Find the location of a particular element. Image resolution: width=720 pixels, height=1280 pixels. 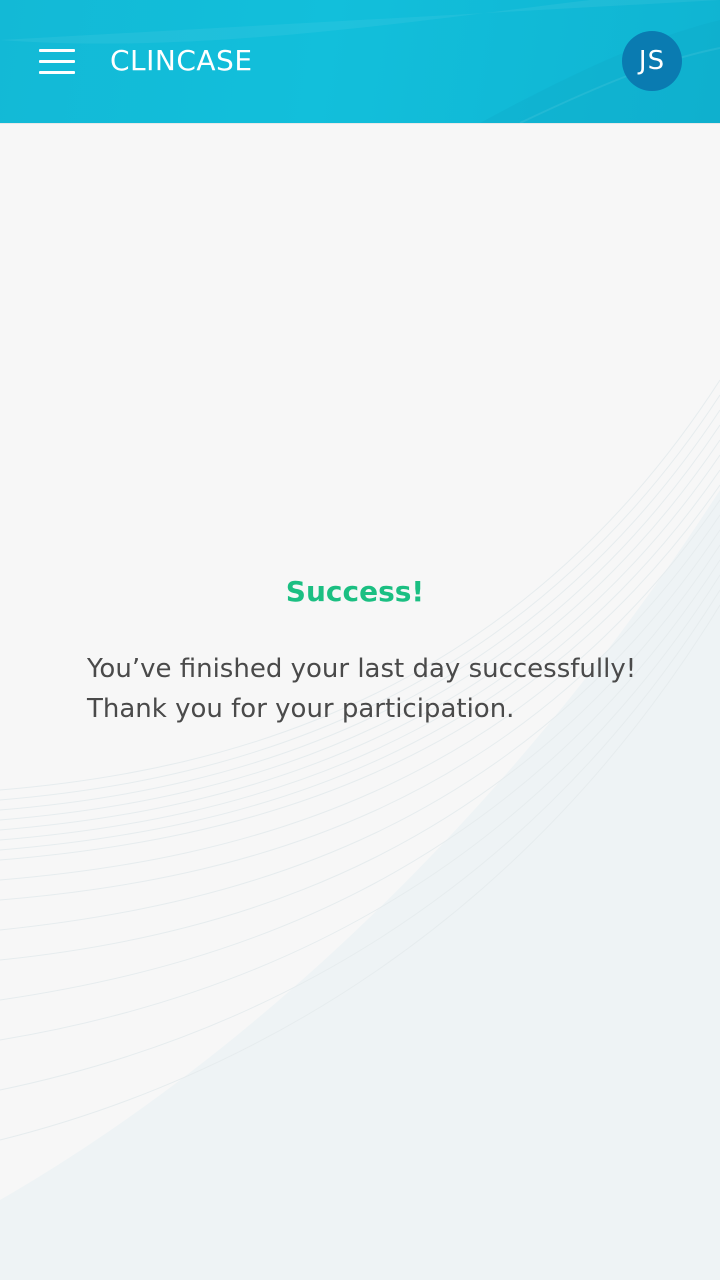

success-title: Success! is located at coordinates (355, 591).